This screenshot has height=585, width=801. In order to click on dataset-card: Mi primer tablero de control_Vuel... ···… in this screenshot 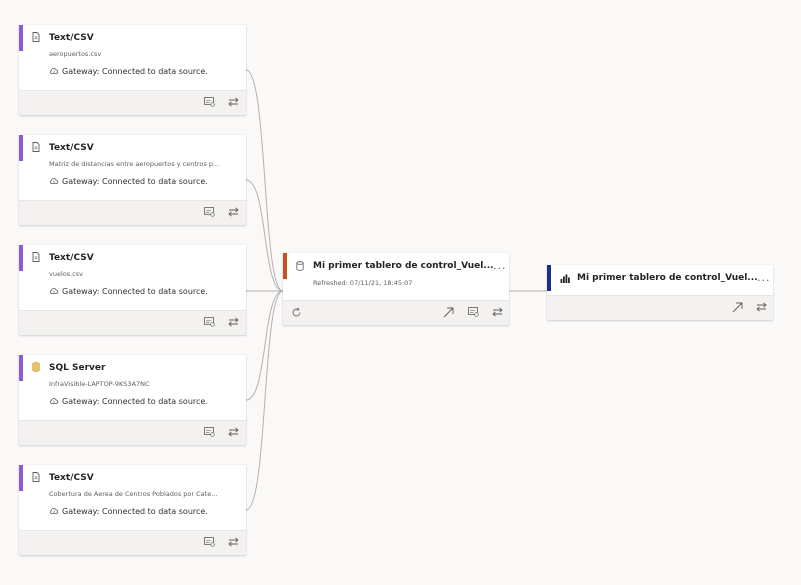, I will do `click(396, 289)`.